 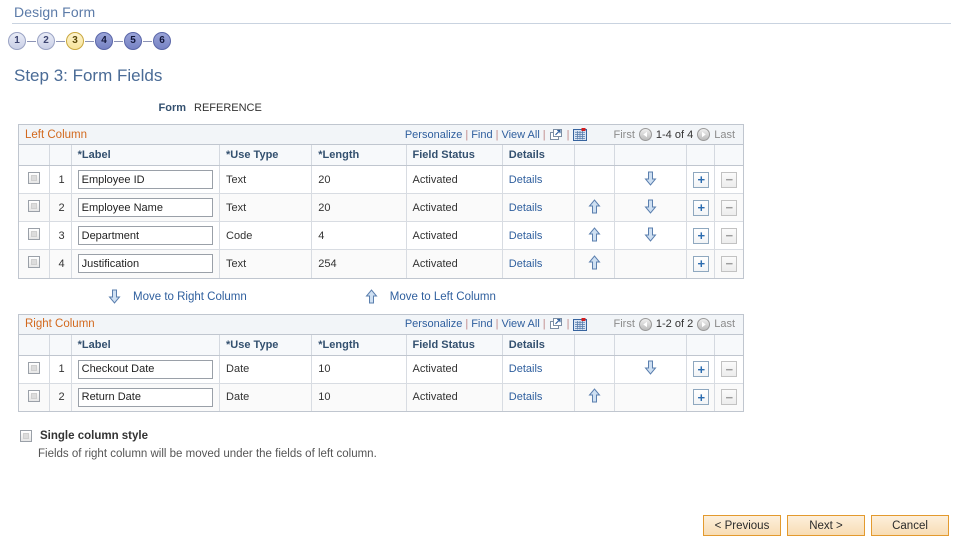 I want to click on single-column-style-row: Single column style, so click(x=490, y=436).